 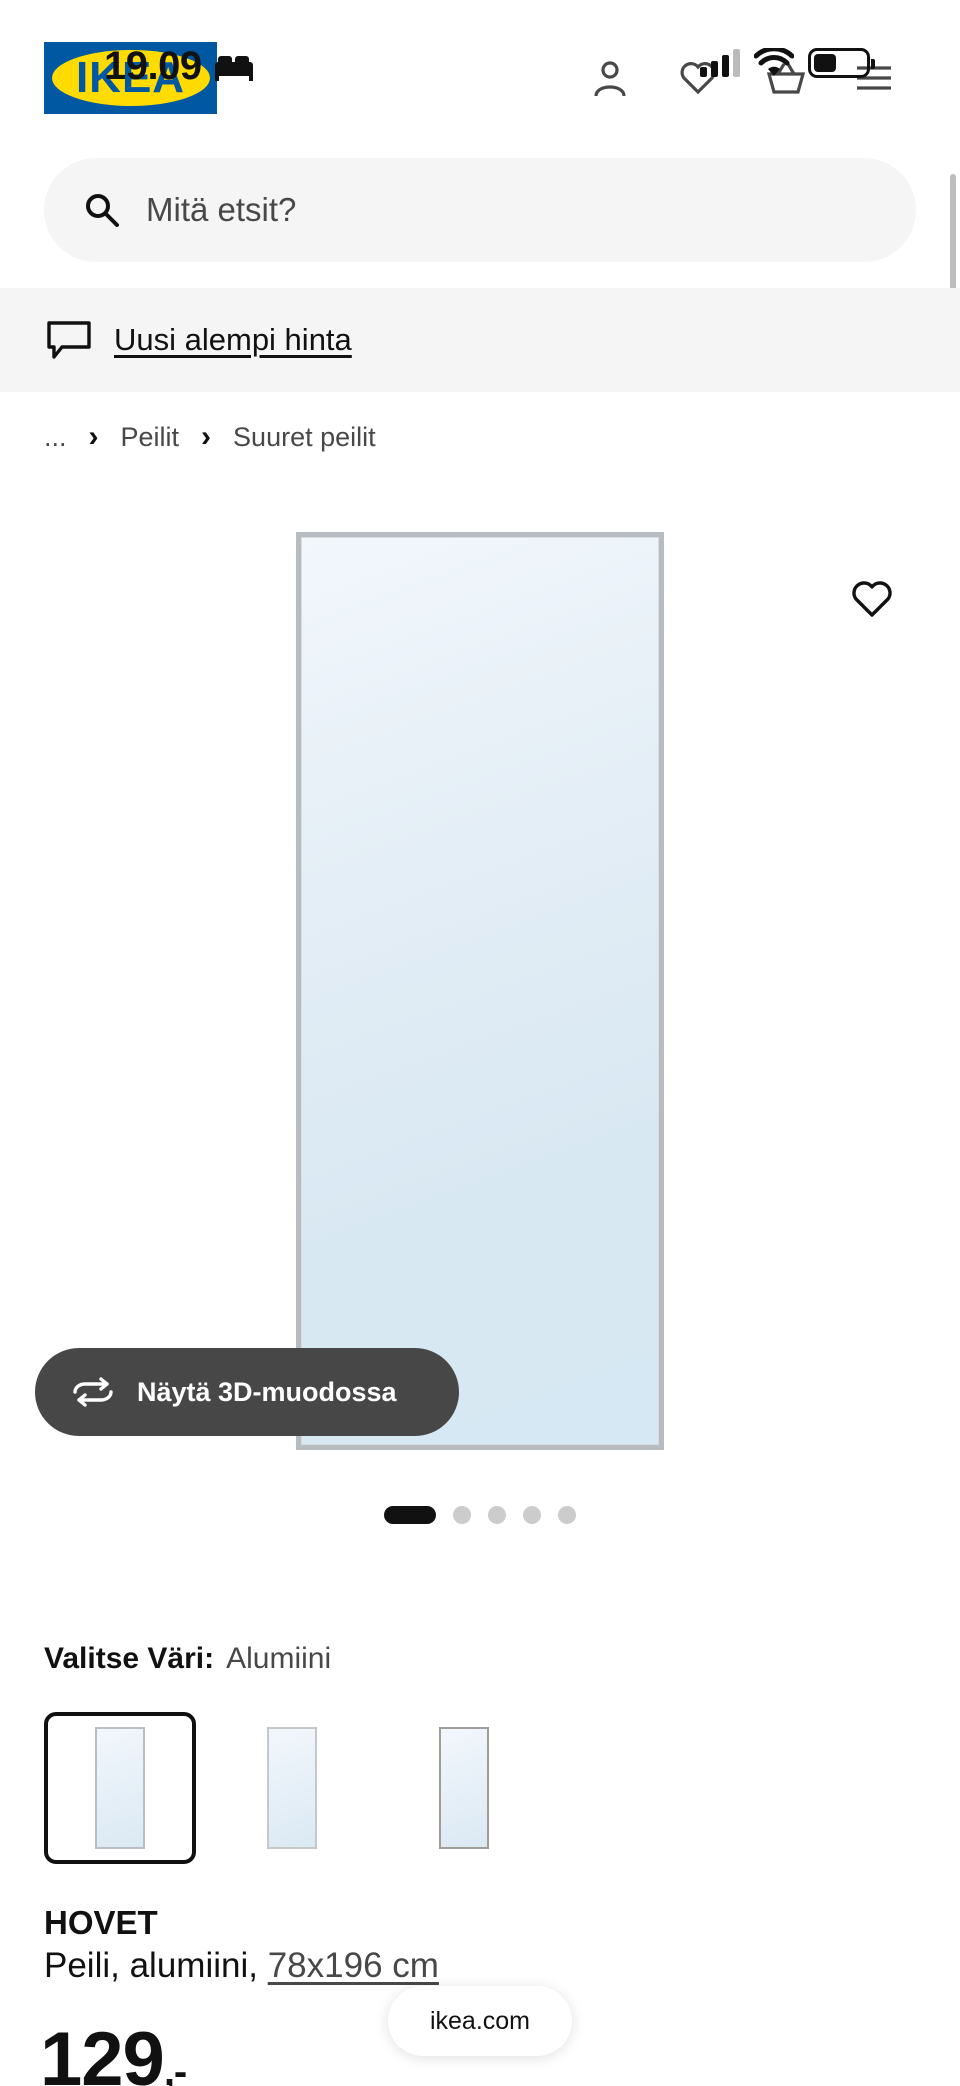 What do you see at coordinates (102, 2051) in the screenshot?
I see `price-value: 129` at bounding box center [102, 2051].